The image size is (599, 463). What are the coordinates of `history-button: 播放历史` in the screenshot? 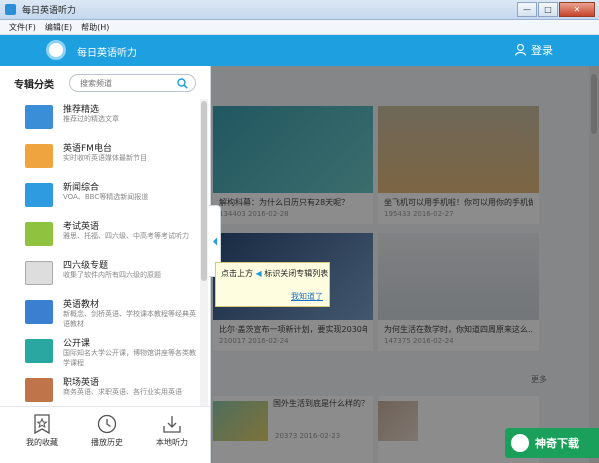 It's located at (107, 431).